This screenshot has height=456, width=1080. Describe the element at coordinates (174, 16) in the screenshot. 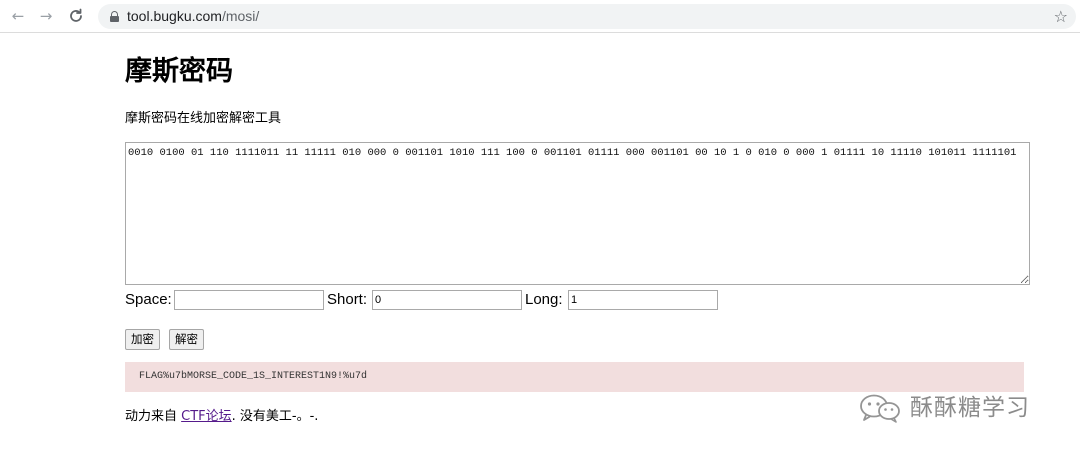

I see `url-host: tool.bugku.com` at that location.